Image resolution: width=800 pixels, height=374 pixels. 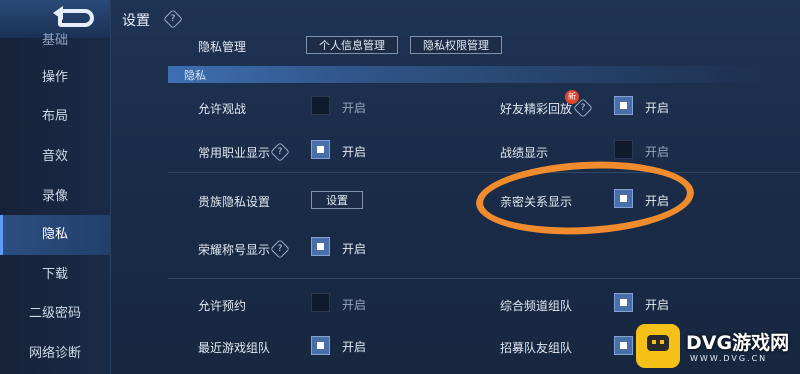 I want to click on honor-title-checkbox, so click(x=320, y=246).